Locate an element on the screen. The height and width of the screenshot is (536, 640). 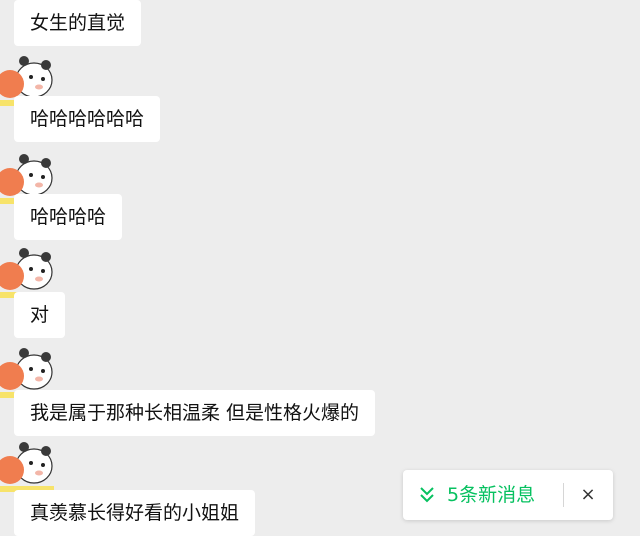
message-bubble: 女生的直觉 is located at coordinates (78, 23).